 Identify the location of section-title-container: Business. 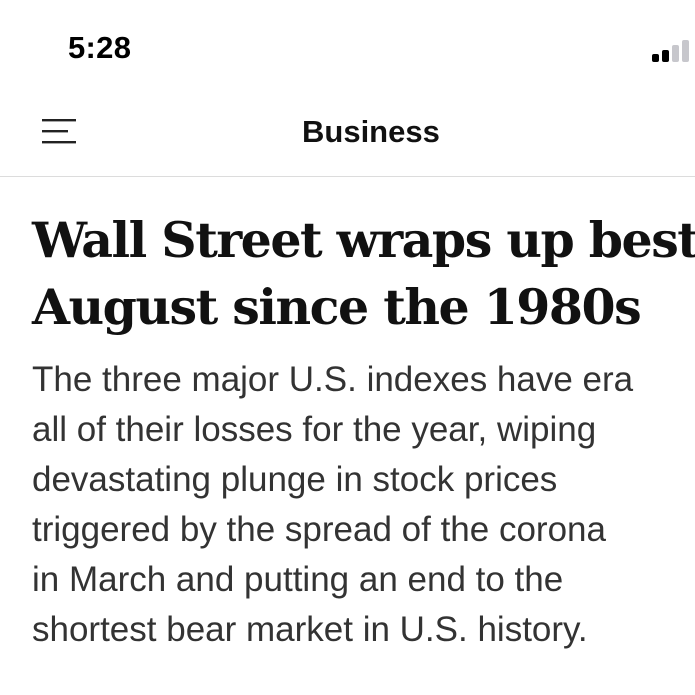
(347, 132).